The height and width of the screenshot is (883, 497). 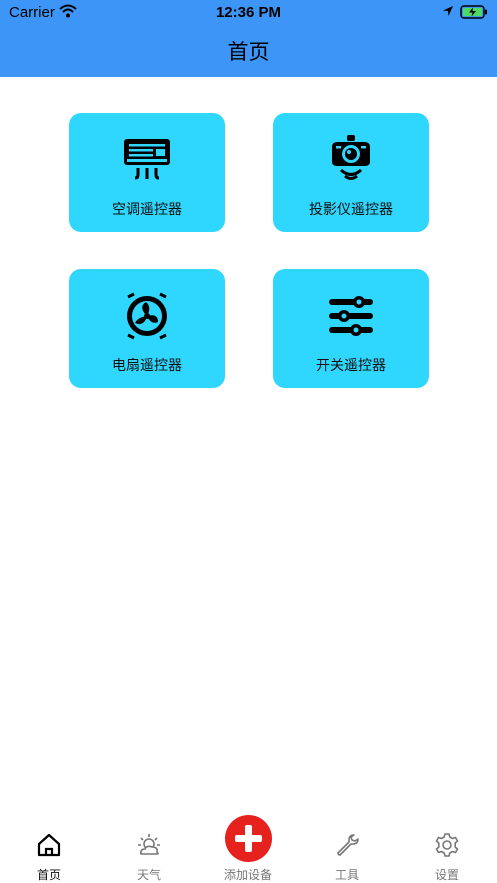 I want to click on air-conditioner-icon, so click(x=147, y=159).